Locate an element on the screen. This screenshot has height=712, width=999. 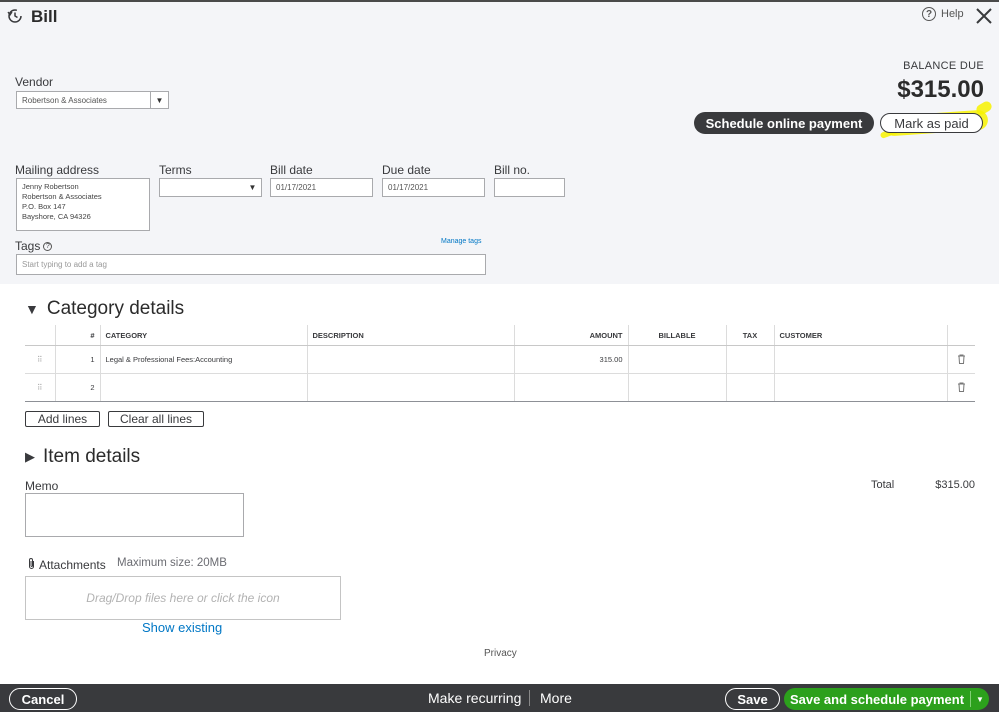
mailing-line: Jenny Robertson is located at coordinates (50, 186).